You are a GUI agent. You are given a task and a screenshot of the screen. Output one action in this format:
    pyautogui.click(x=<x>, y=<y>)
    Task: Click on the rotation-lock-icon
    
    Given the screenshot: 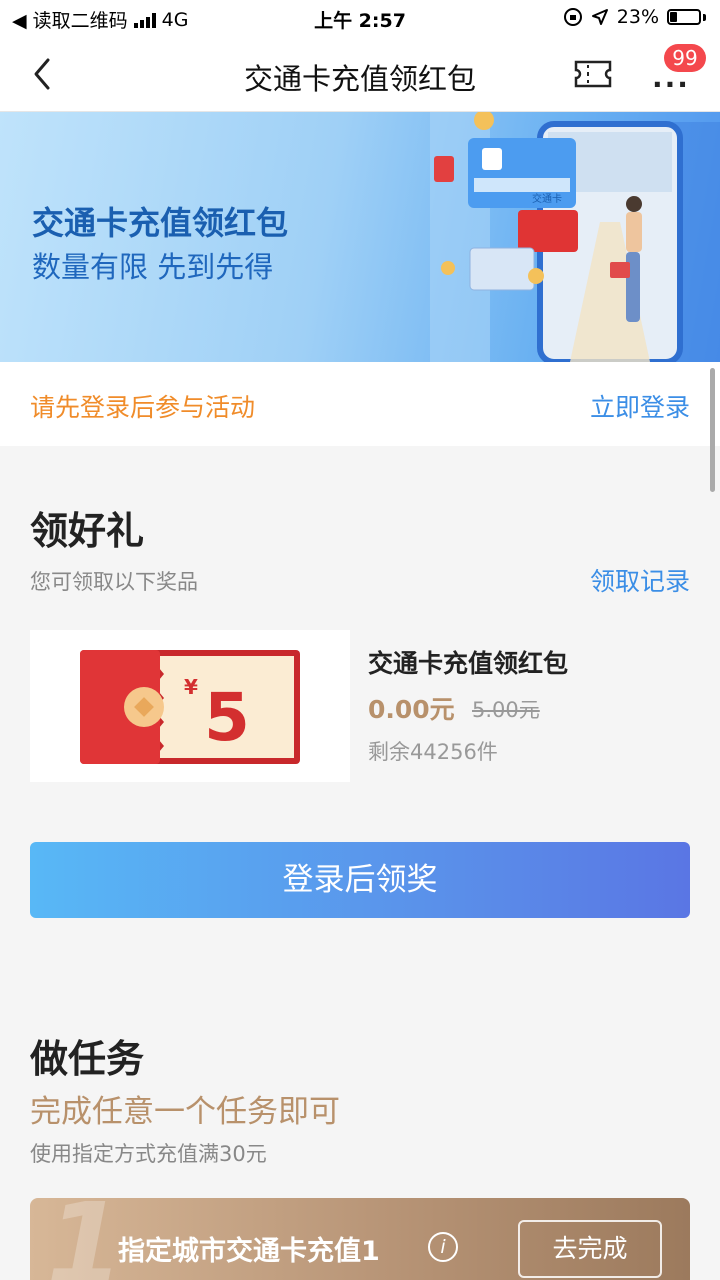 What is the action you would take?
    pyautogui.click(x=572, y=17)
    